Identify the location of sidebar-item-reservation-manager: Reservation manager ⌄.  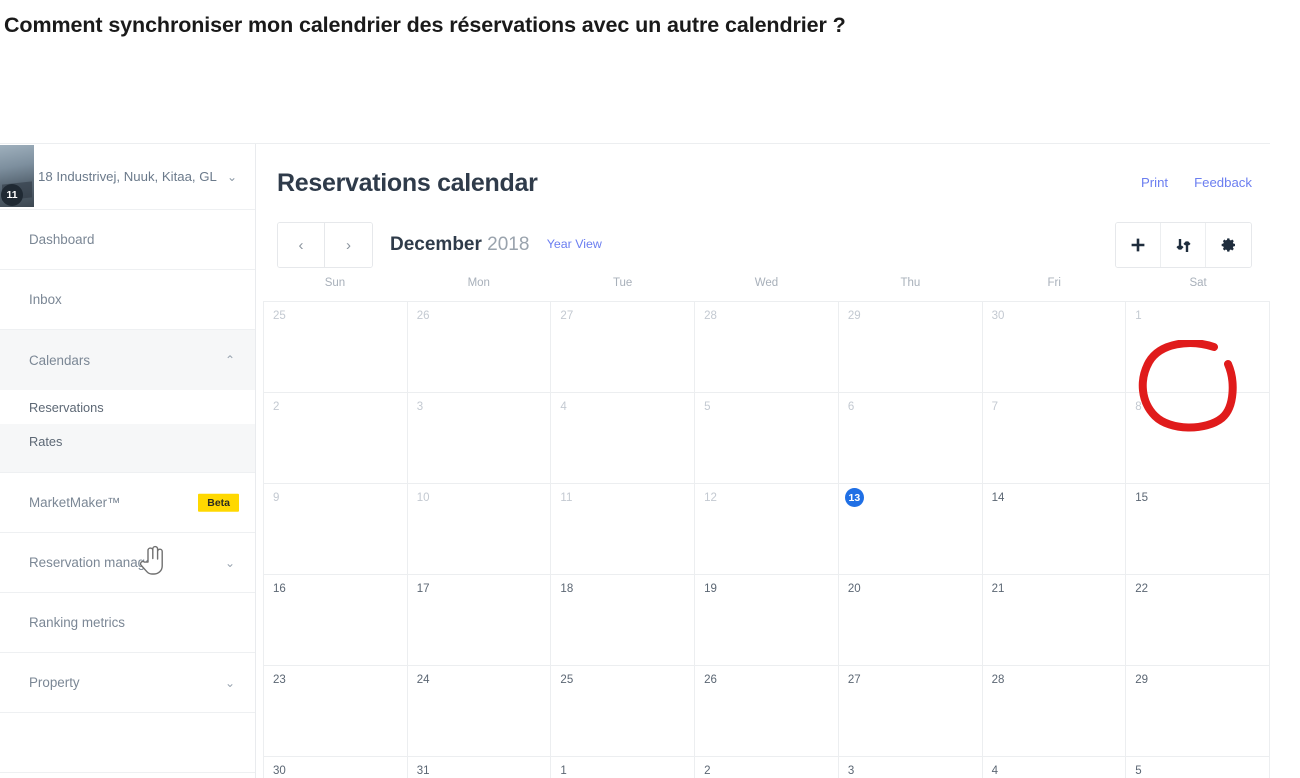
(127, 563).